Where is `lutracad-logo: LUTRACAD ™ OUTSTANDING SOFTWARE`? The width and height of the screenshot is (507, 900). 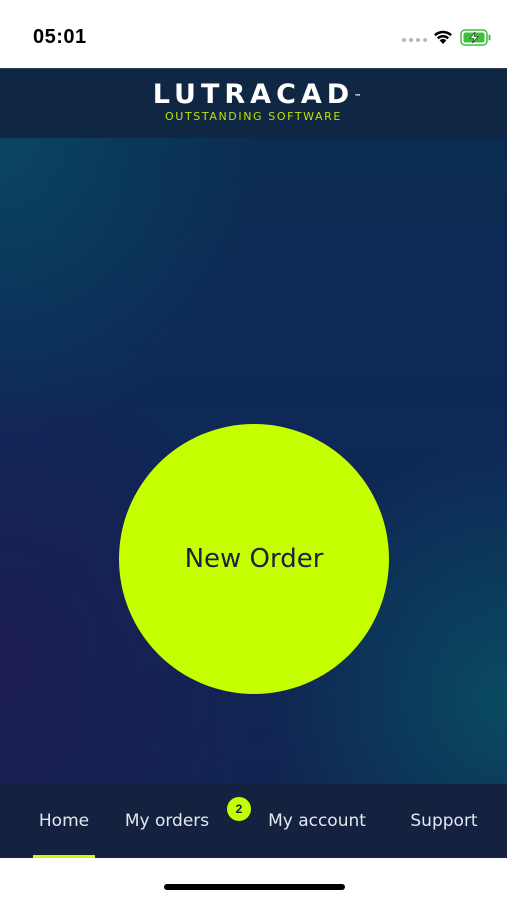 lutracad-logo: LUTRACAD ™ OUTSTANDING SOFTWARE is located at coordinates (253, 101).